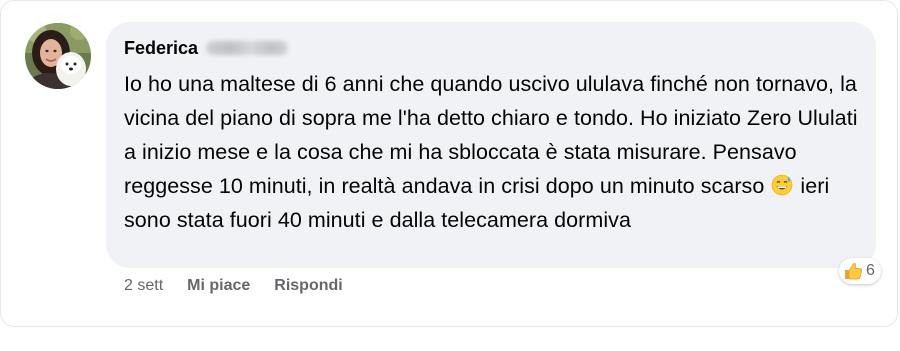 This screenshot has height=351, width=900. I want to click on grinning-face-with-sweat-emoji, so click(782, 185).